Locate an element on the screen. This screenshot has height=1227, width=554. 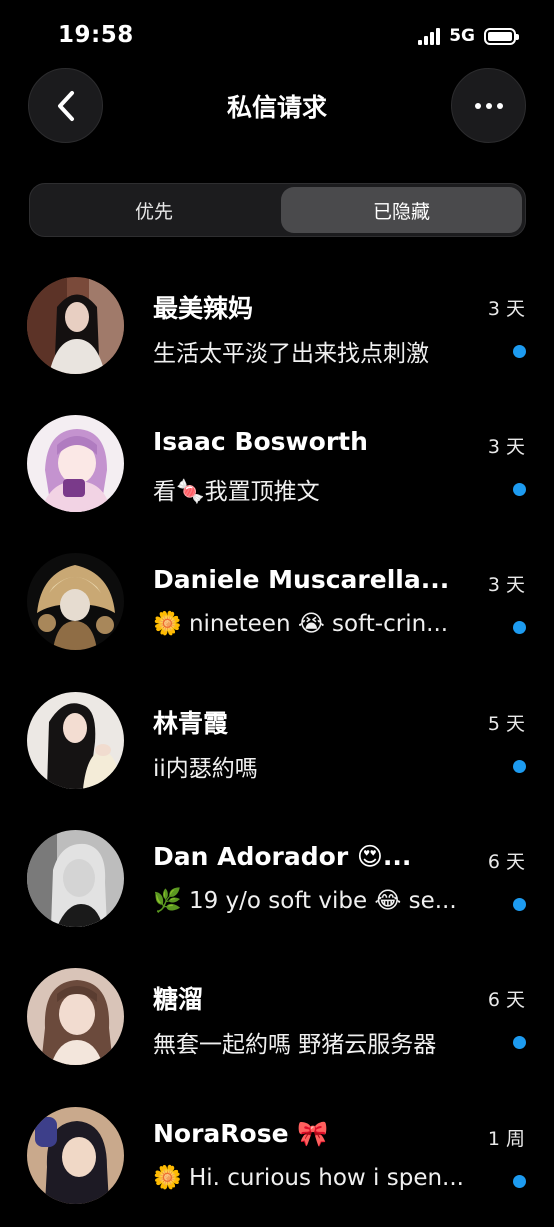
battery-icon is located at coordinates (501, 36).